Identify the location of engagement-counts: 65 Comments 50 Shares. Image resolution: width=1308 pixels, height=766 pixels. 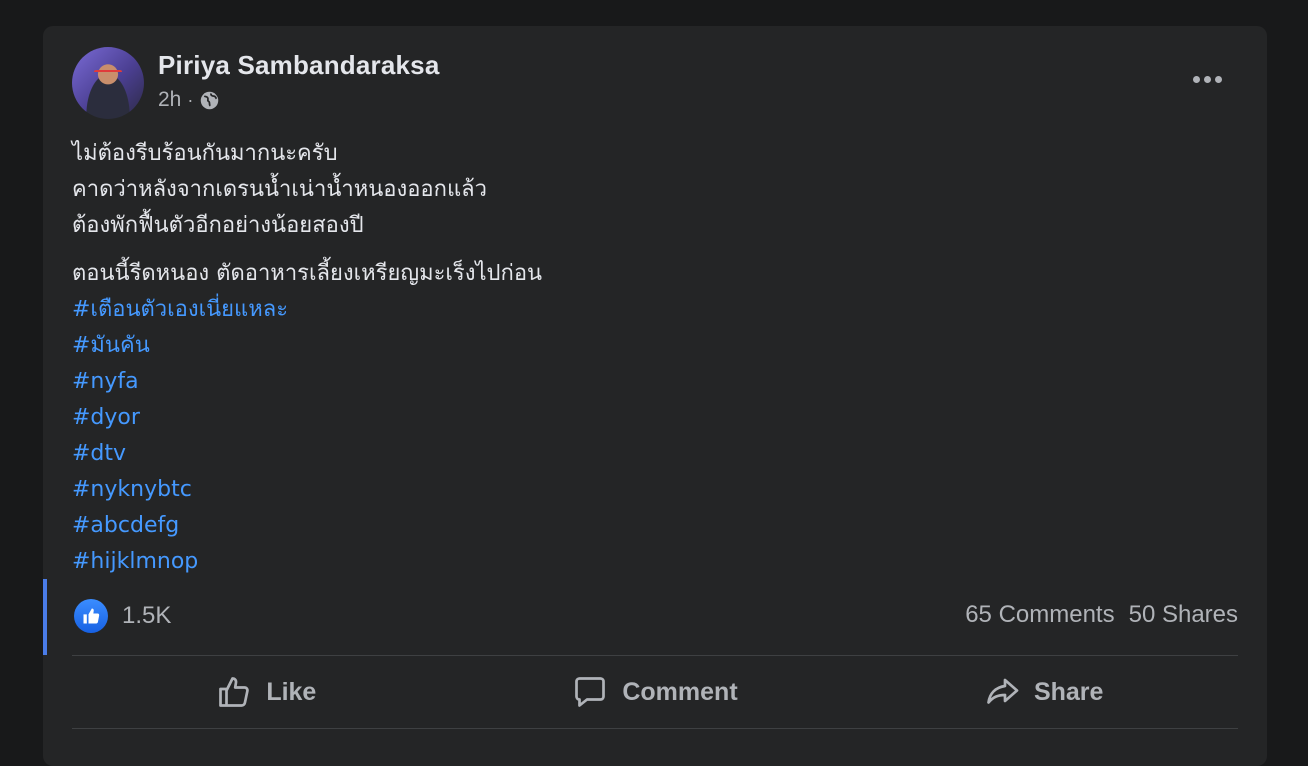
(1101, 615).